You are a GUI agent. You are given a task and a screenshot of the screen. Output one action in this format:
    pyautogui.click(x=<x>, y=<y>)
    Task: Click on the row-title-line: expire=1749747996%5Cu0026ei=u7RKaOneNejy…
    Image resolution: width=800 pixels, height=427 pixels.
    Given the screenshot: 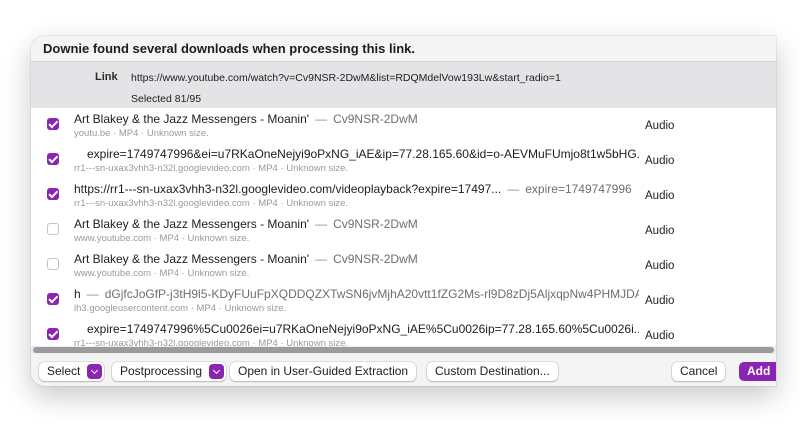 What is the action you would take?
    pyautogui.click(x=363, y=329)
    